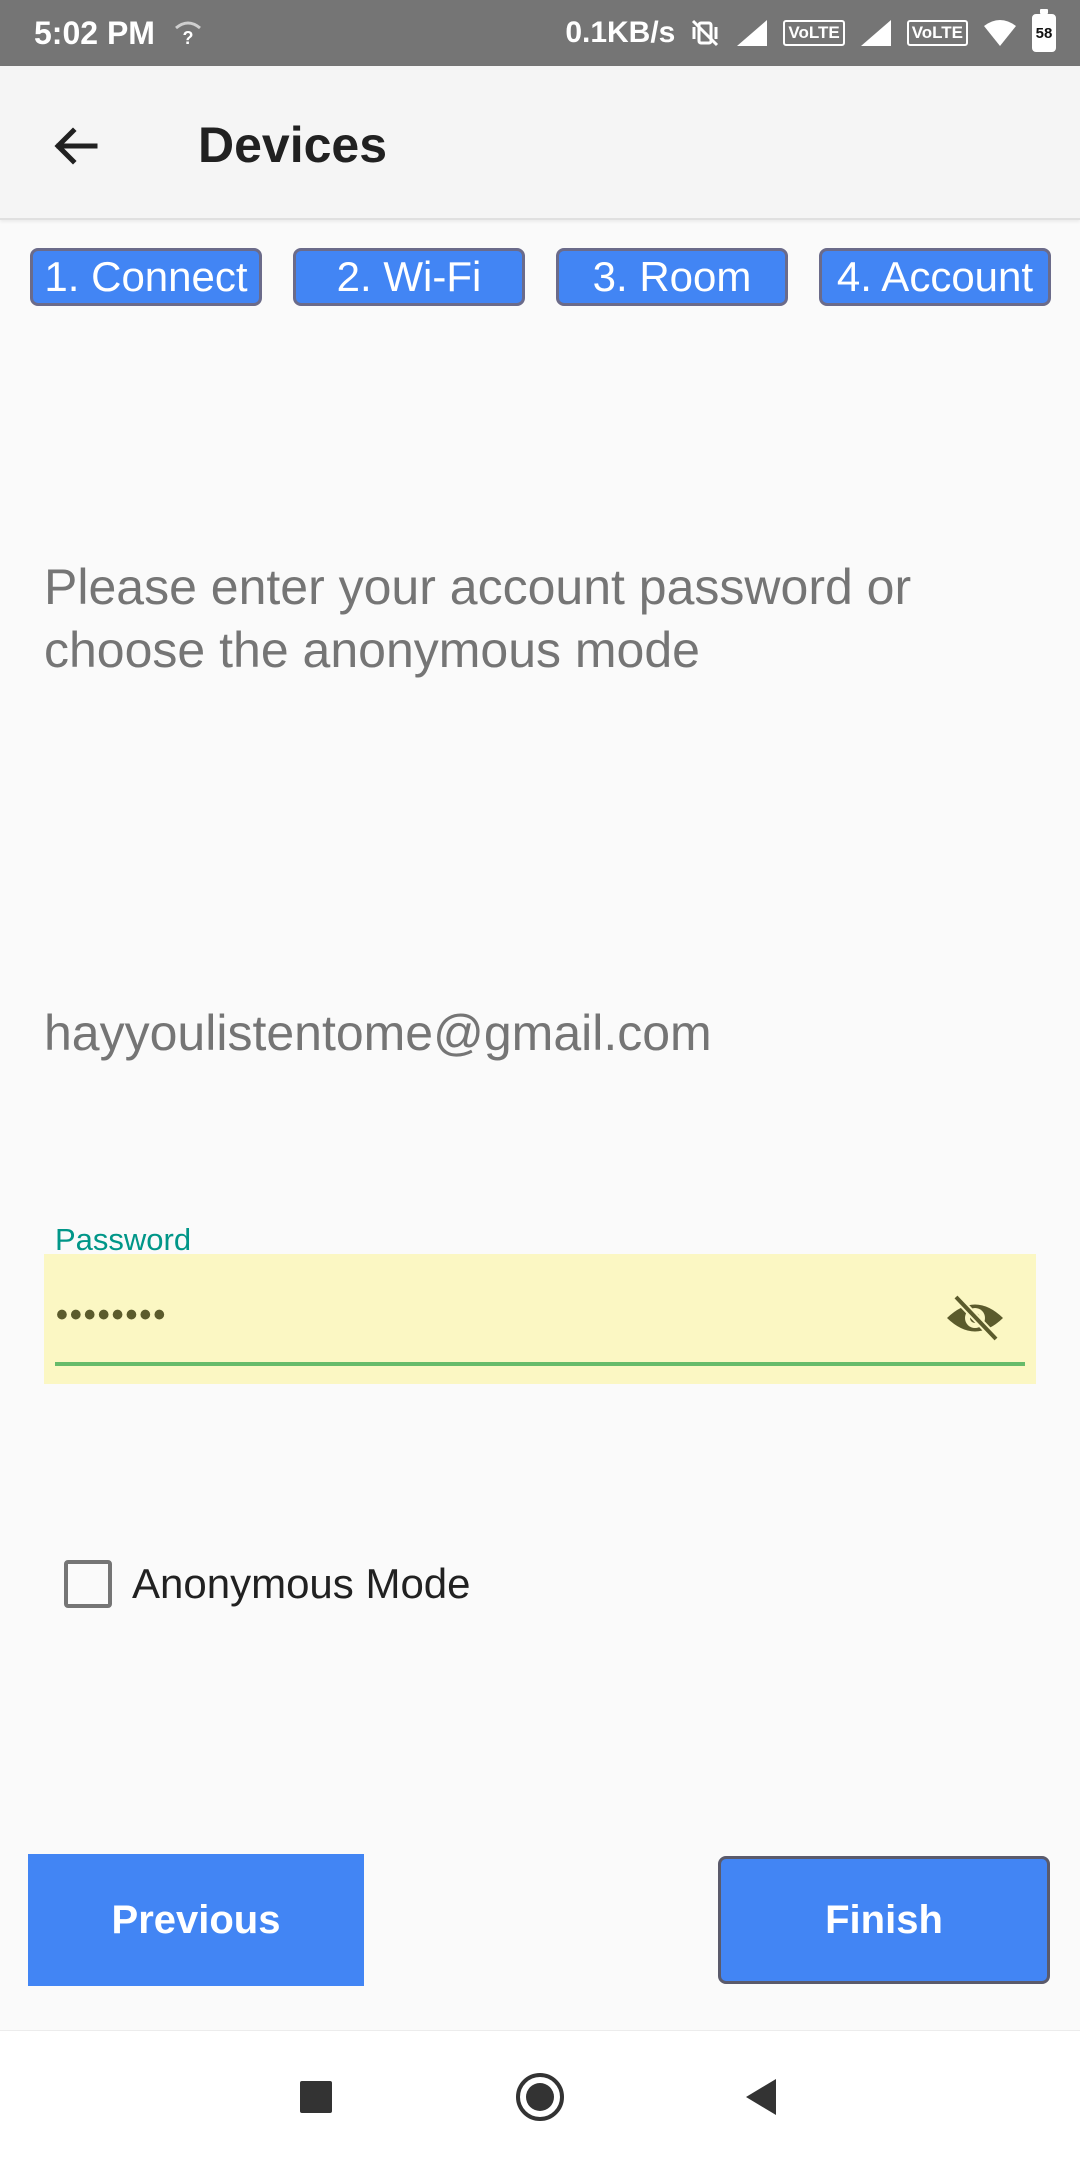  What do you see at coordinates (705, 33) in the screenshot?
I see `mute-vibrate-icon` at bounding box center [705, 33].